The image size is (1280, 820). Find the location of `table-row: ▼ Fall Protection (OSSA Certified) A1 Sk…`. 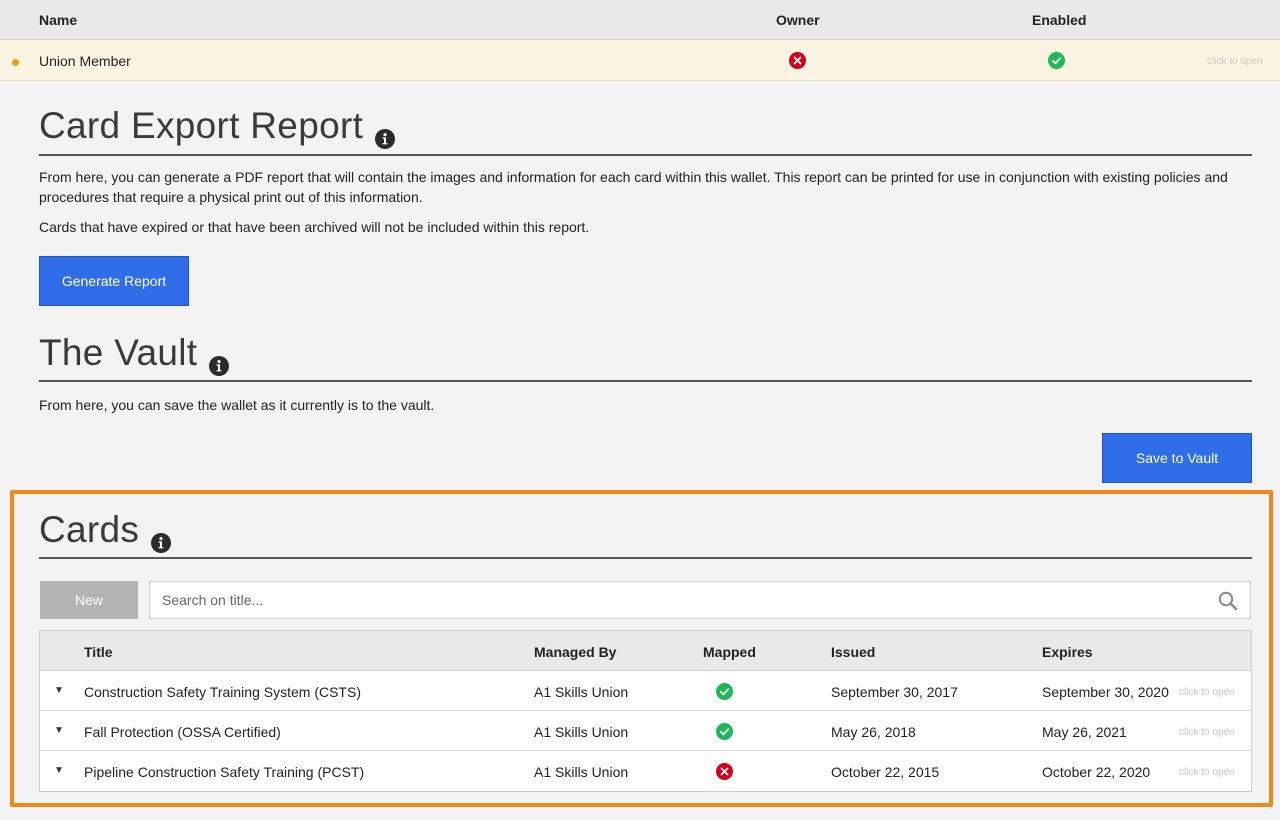

table-row: ▼ Fall Protection (OSSA Certified) A1 Sk… is located at coordinates (645, 731).